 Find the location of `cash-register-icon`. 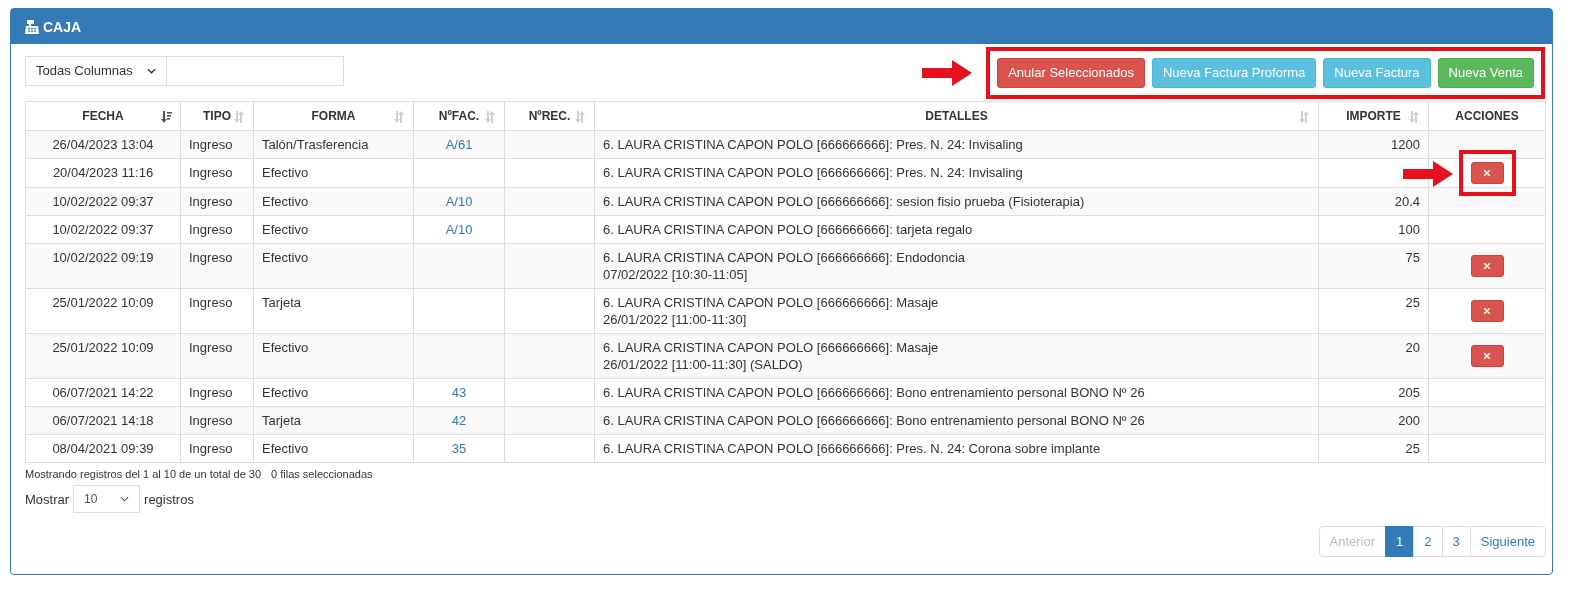

cash-register-icon is located at coordinates (32, 26).